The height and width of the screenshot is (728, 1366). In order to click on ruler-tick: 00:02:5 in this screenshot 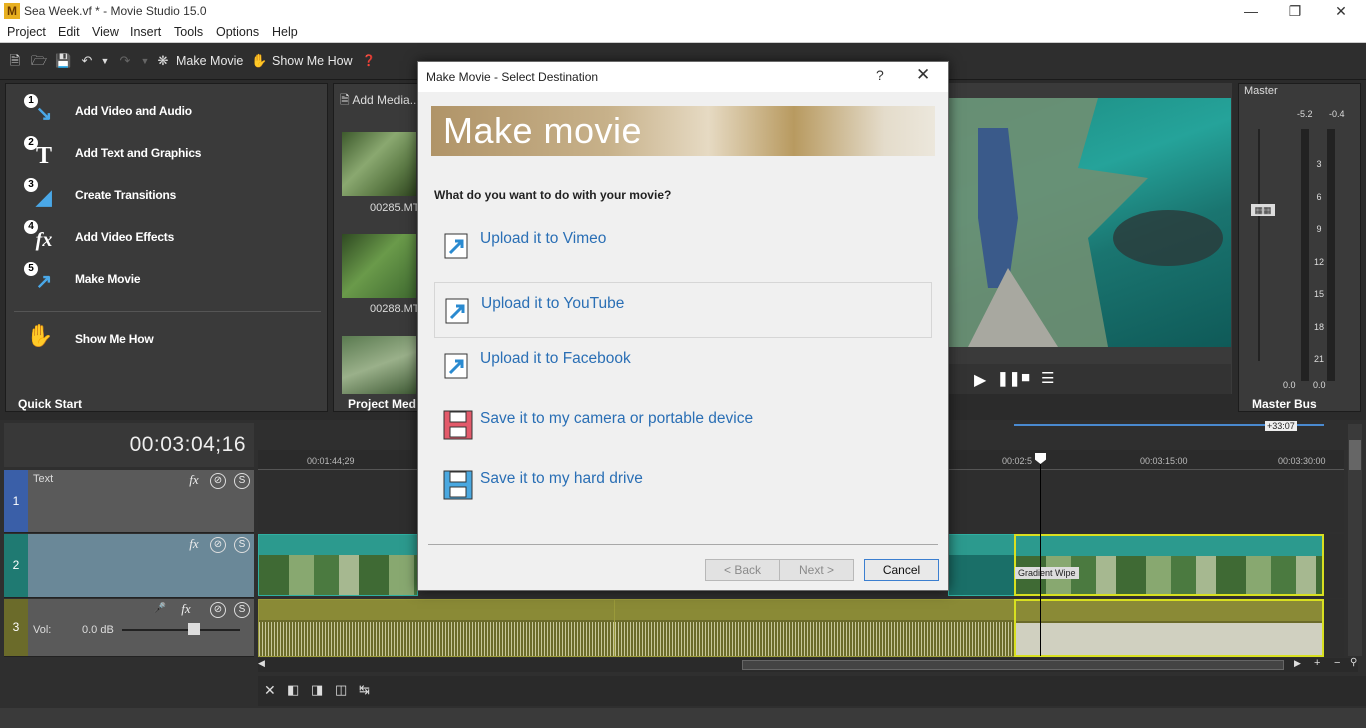, I will do `click(1017, 461)`.